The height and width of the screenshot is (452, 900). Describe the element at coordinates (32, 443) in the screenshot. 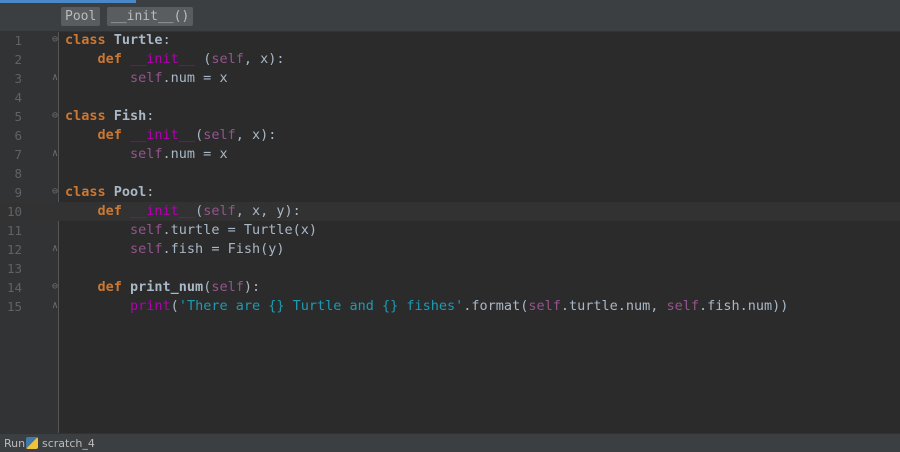

I see `python-icon` at that location.